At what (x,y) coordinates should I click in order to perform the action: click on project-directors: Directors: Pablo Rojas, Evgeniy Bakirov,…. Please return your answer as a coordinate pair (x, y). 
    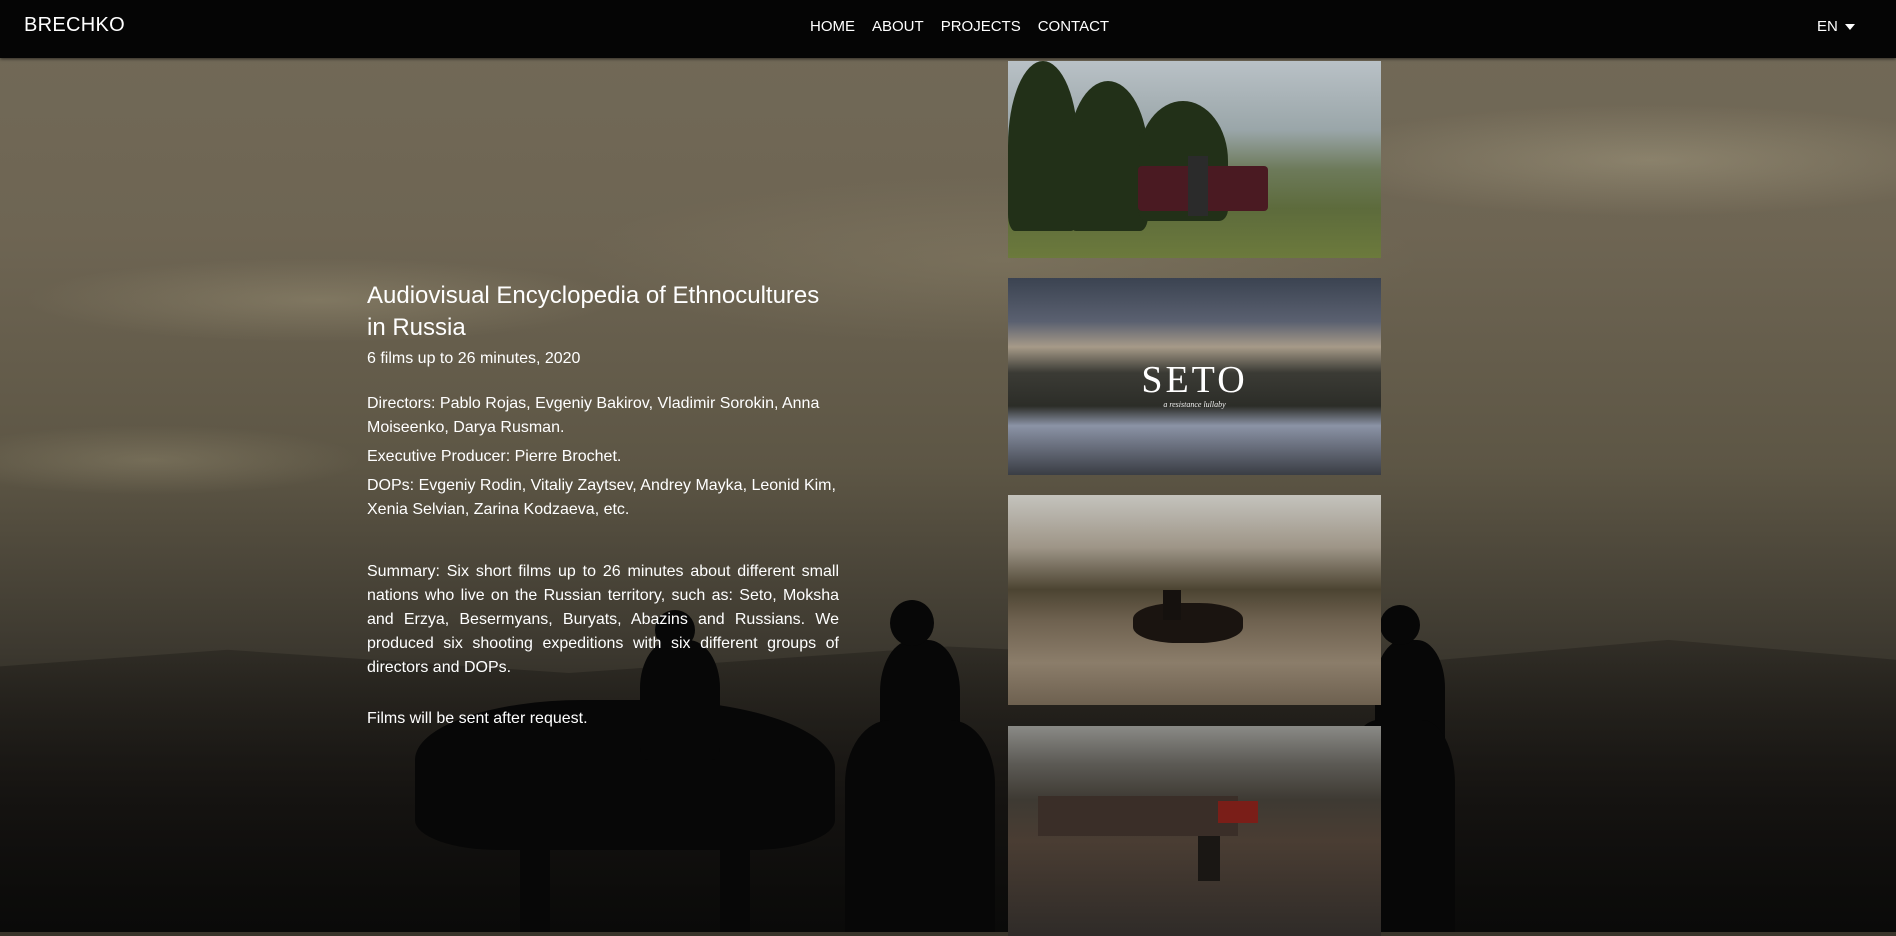
    Looking at the image, I should click on (593, 415).